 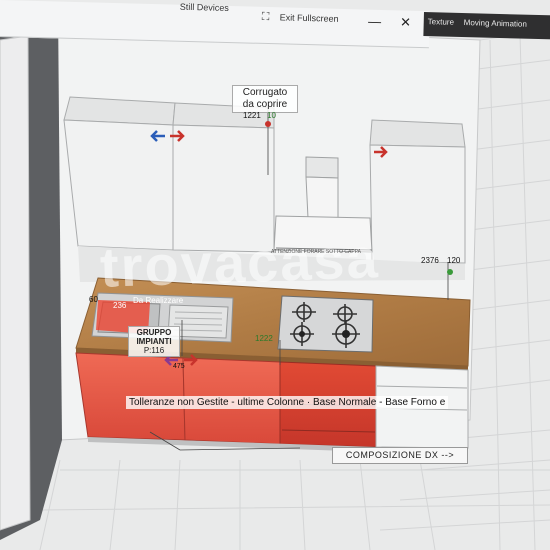 I want to click on devices-button: Still Devices, so click(x=204, y=7).